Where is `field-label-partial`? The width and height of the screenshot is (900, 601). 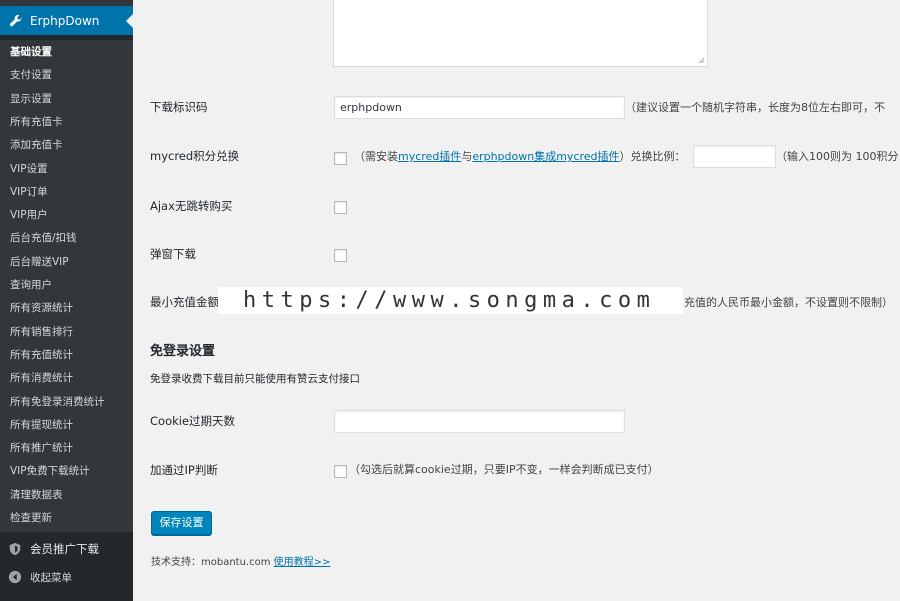 field-label-partial is located at coordinates (152, 3).